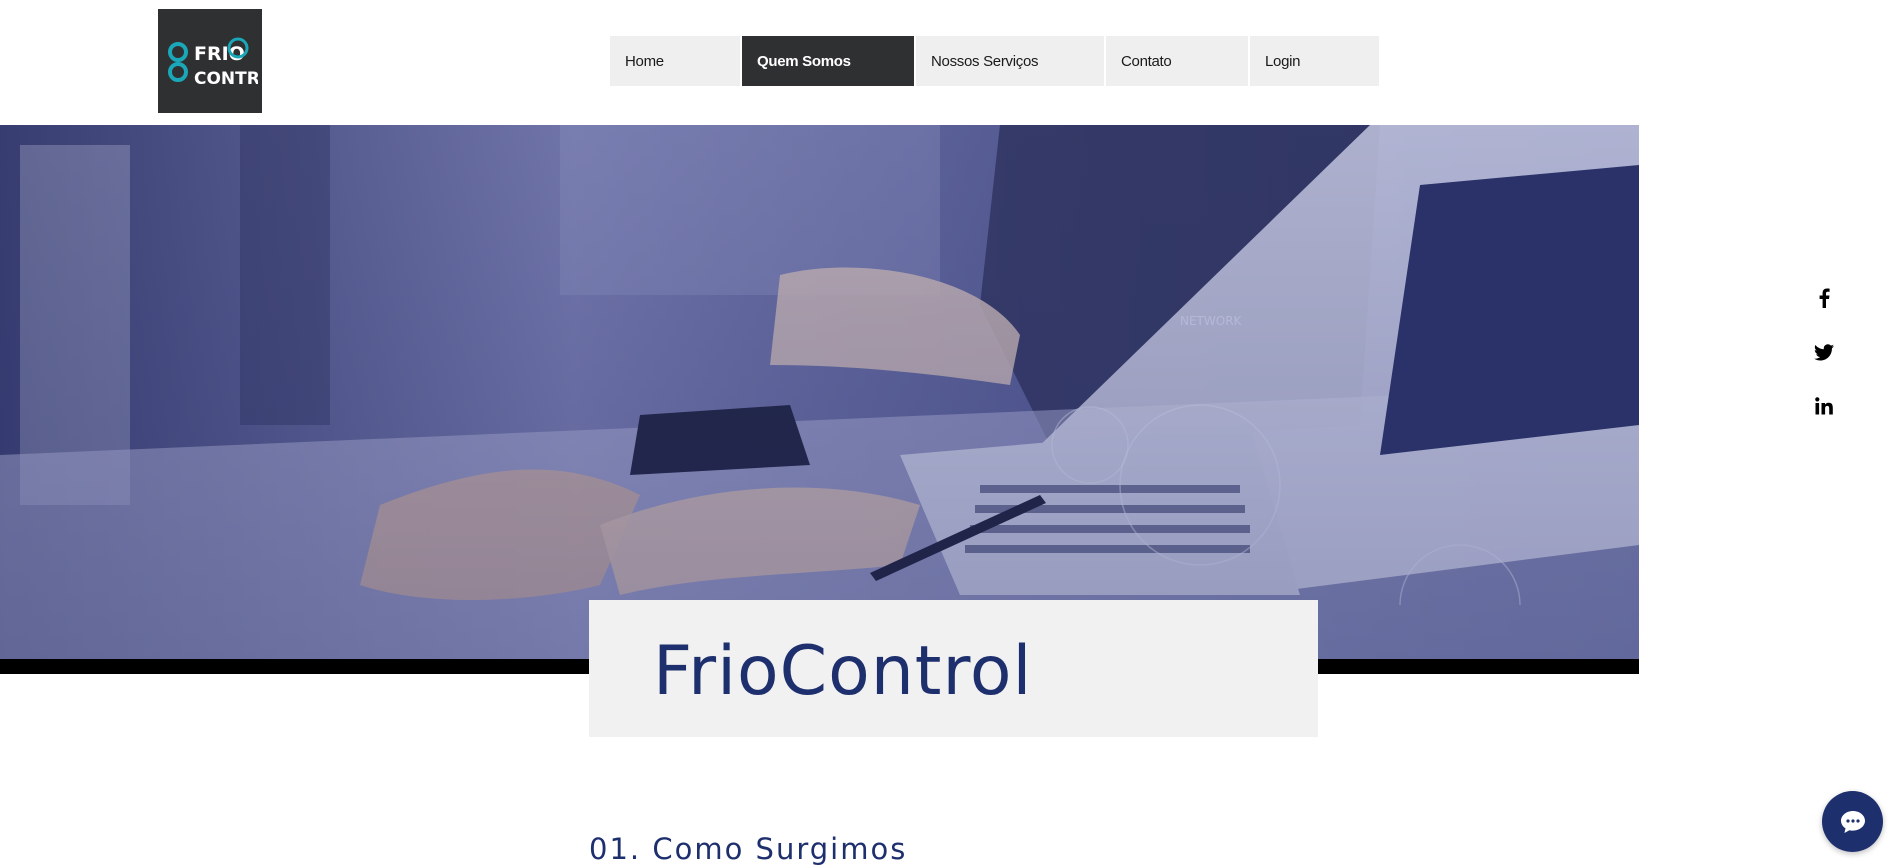  I want to click on nav-label-login: Login, so click(1283, 61).